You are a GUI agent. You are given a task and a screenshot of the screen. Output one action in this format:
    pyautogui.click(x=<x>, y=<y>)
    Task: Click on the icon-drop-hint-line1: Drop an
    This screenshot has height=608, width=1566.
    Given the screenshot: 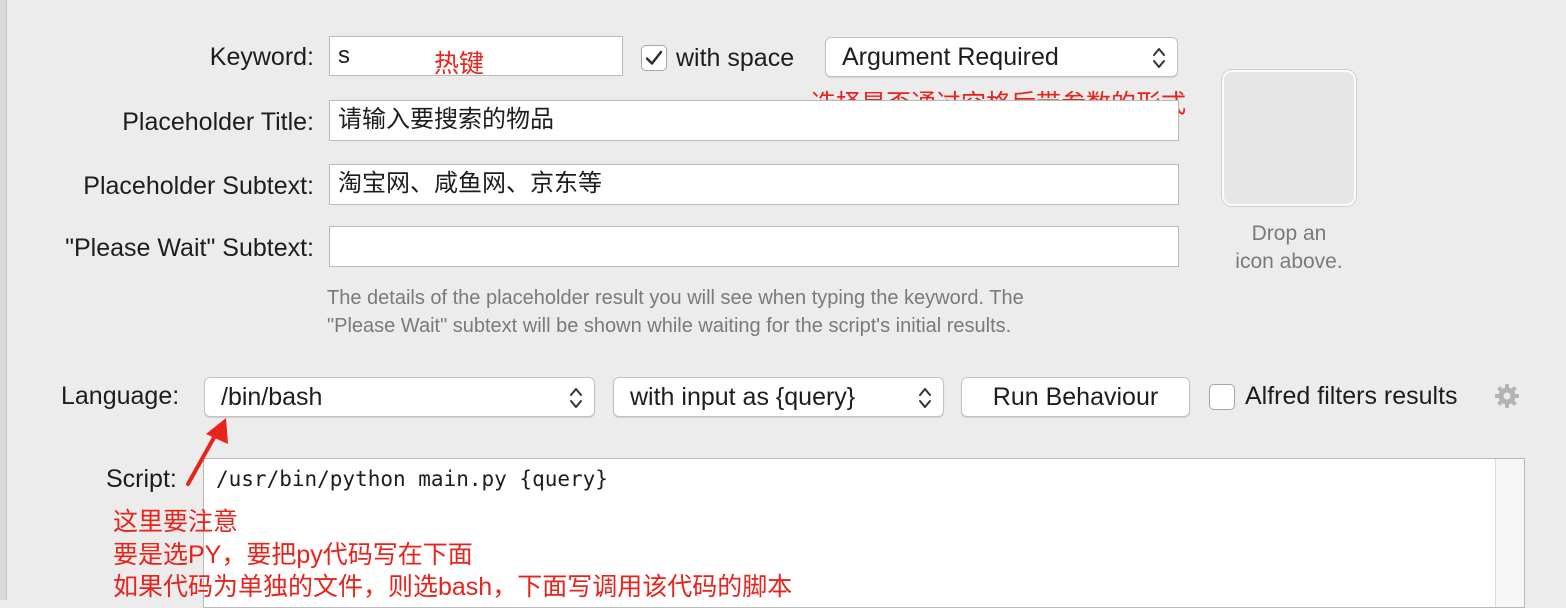 What is the action you would take?
    pyautogui.click(x=1289, y=233)
    